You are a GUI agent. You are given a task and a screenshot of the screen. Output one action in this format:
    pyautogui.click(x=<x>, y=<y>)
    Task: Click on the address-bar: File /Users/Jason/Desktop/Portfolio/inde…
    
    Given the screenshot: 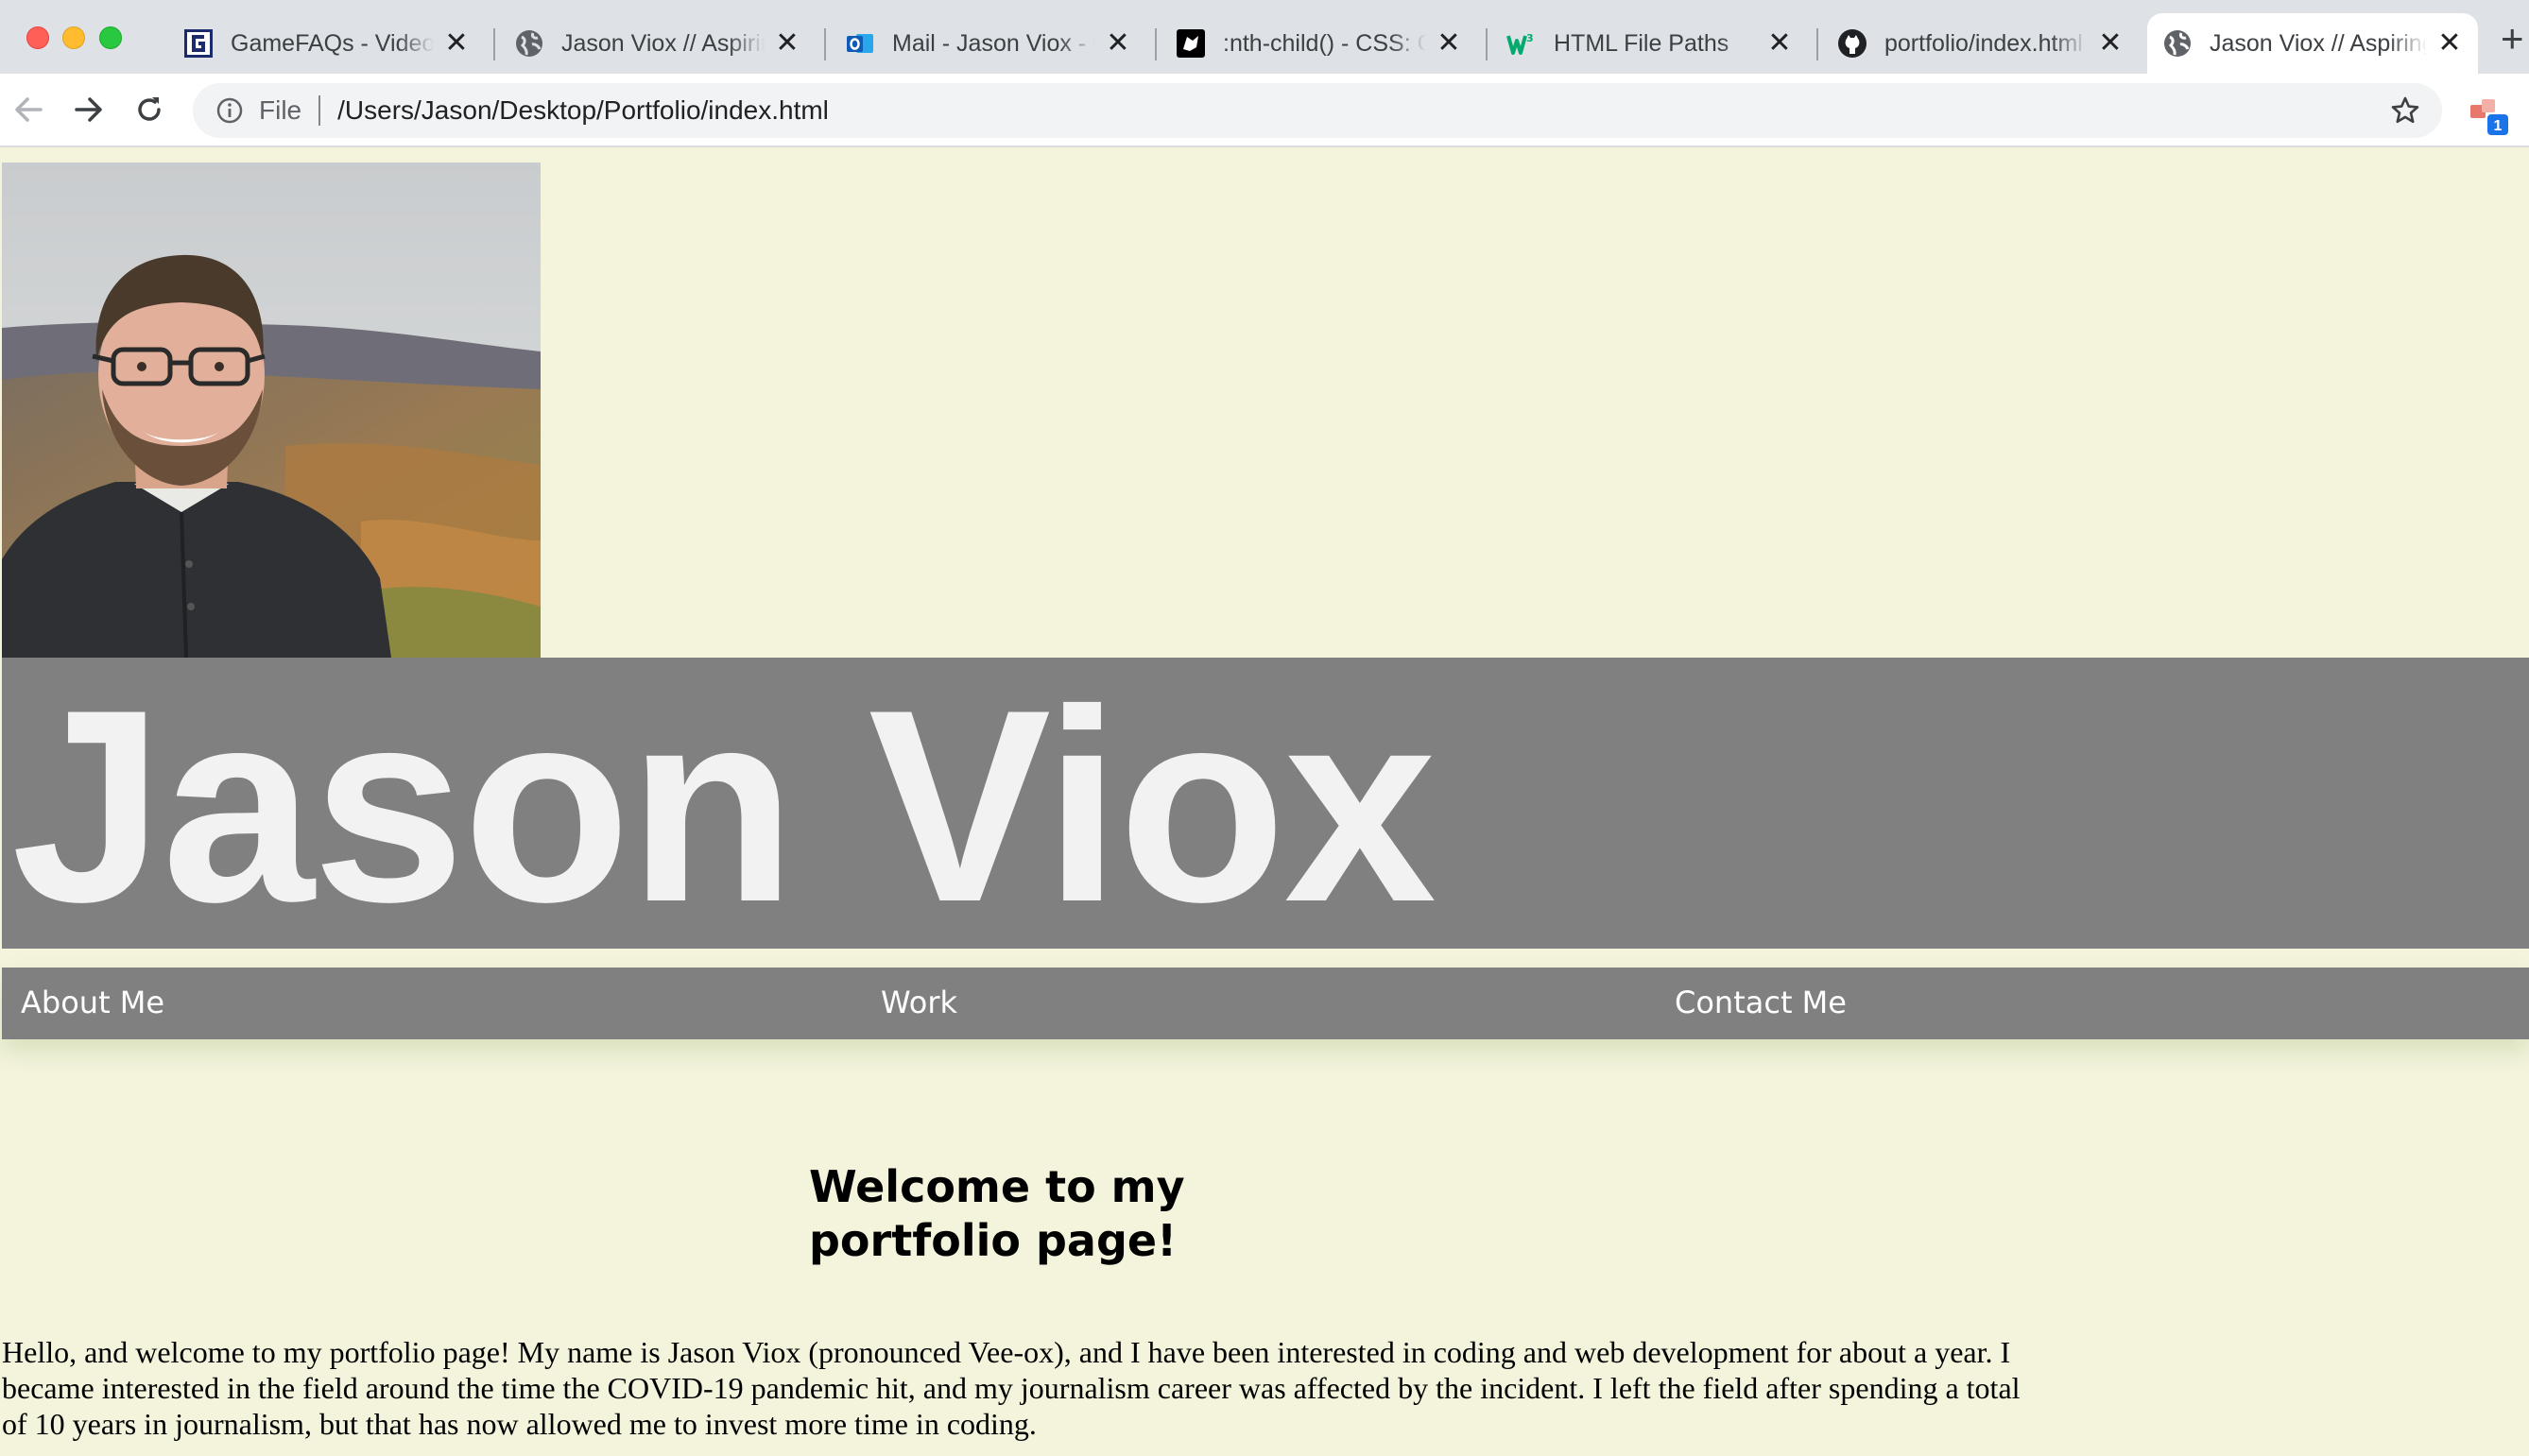 What is the action you would take?
    pyautogui.click(x=1317, y=111)
    